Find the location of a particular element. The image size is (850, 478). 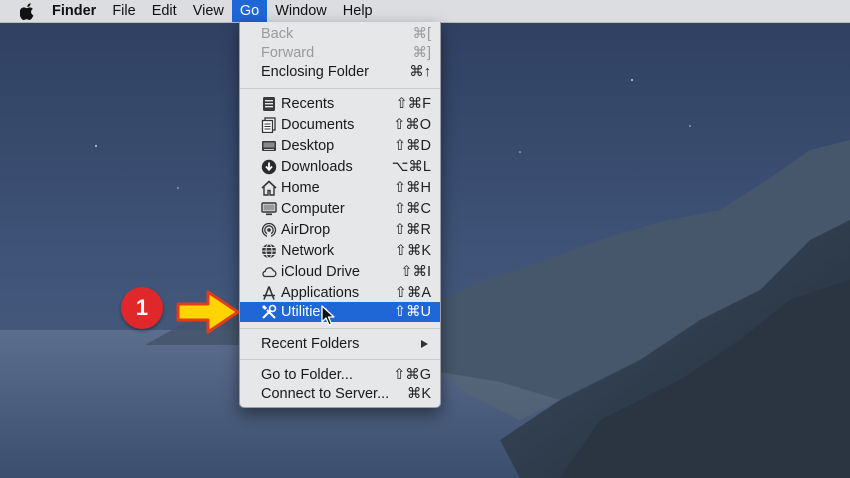

menu-item-home: Home ⇧⌘H is located at coordinates (340, 188).